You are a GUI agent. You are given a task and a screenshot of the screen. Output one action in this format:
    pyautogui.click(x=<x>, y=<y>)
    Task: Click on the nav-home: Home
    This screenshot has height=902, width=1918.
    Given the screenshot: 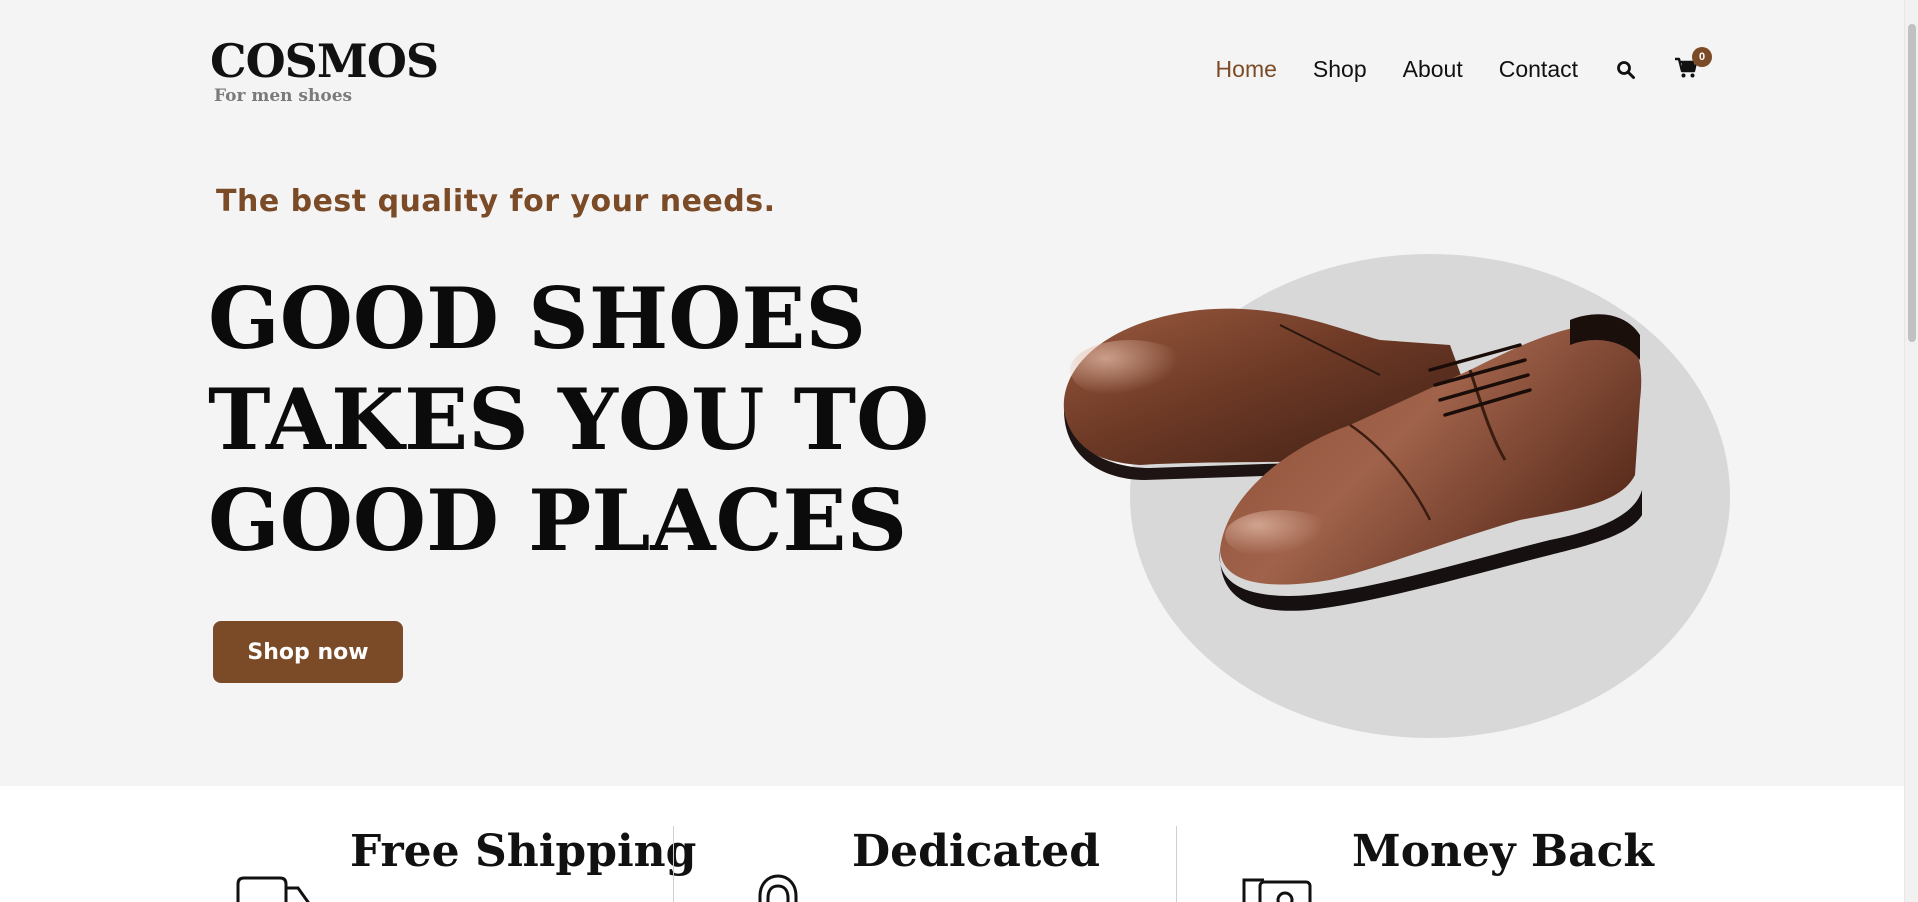 What is the action you would take?
    pyautogui.click(x=1246, y=69)
    